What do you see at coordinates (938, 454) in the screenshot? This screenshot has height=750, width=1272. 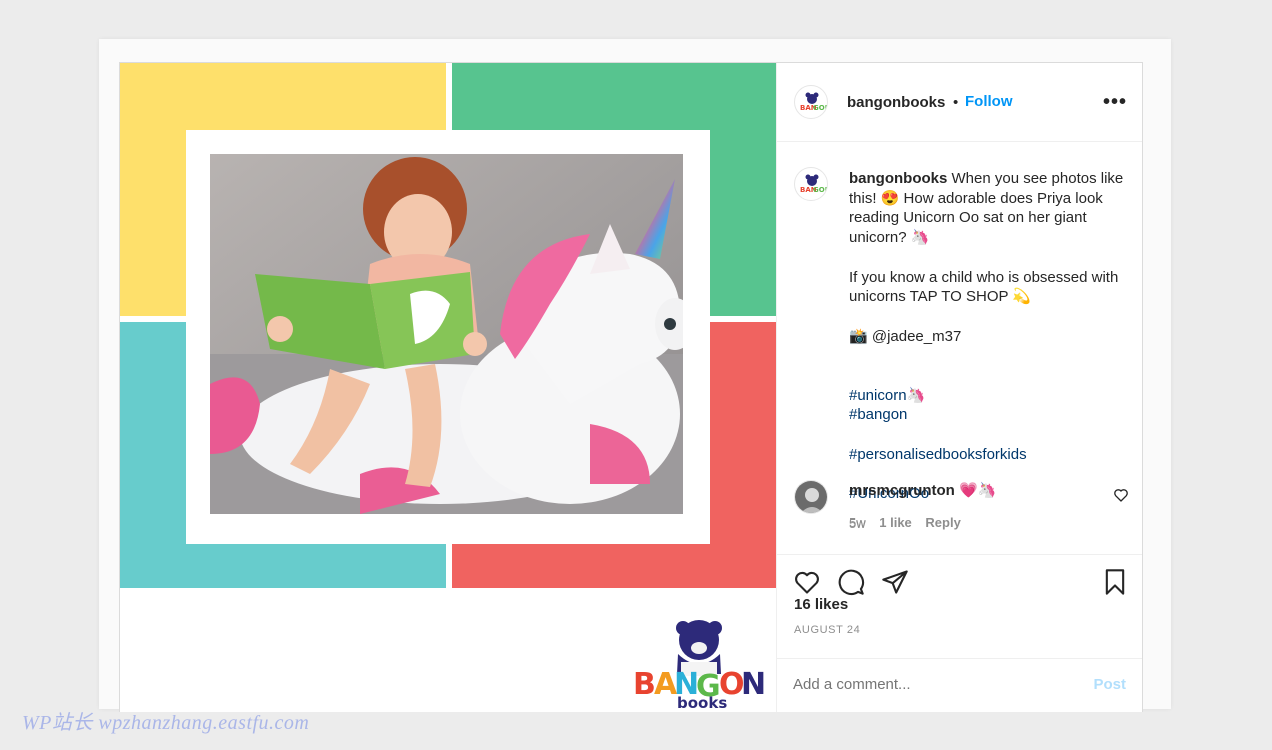 I see `hashtag-personalisedbooksforkids: #personalisedbooksforkids` at bounding box center [938, 454].